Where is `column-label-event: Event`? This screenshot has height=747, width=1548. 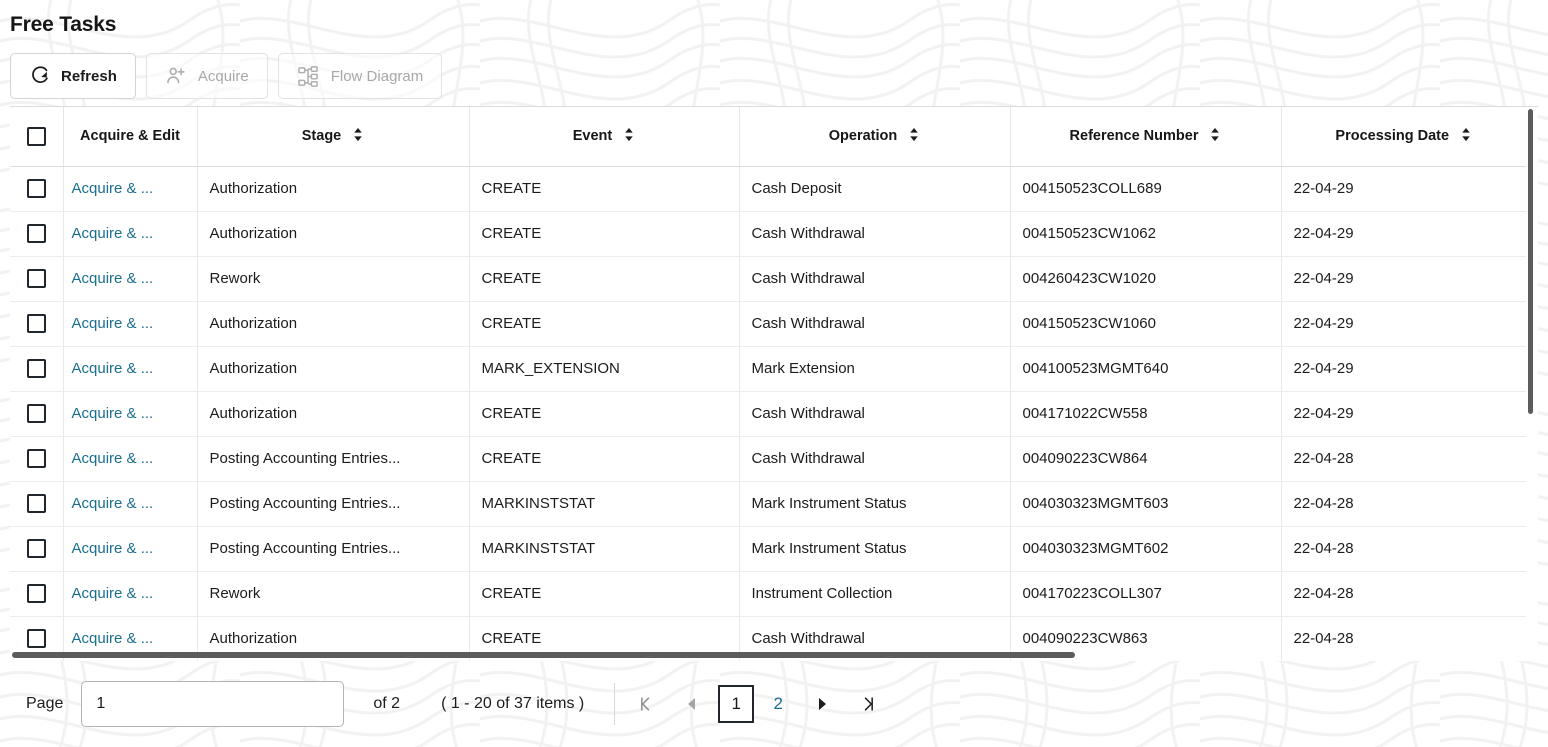 column-label-event: Event is located at coordinates (592, 136).